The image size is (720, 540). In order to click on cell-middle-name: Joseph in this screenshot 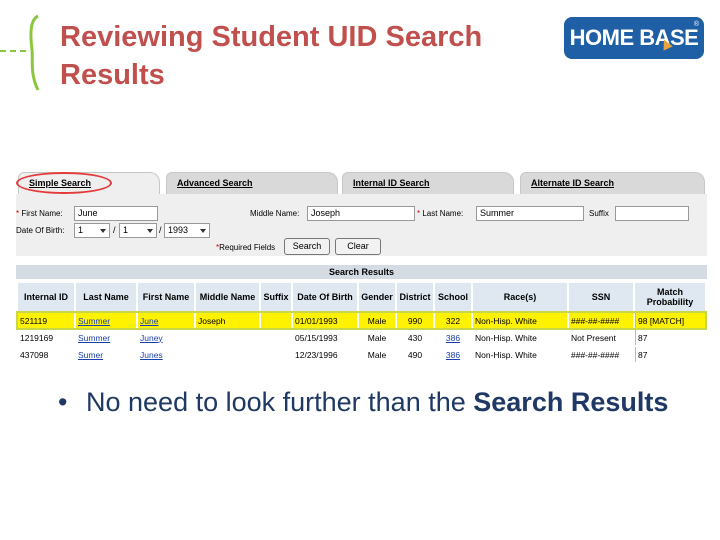, I will do `click(227, 320)`.